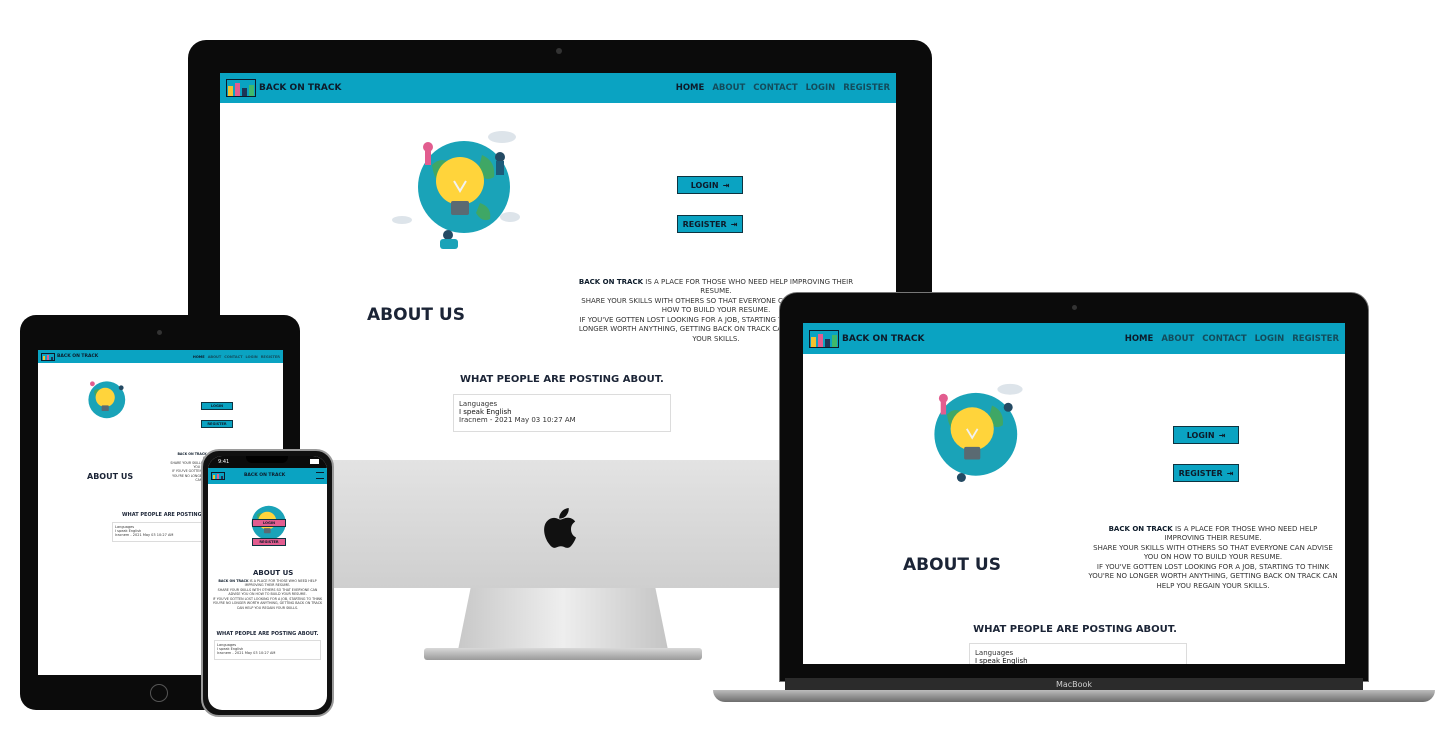  Describe the element at coordinates (159, 332) in the screenshot. I see `tablet-camera` at that location.